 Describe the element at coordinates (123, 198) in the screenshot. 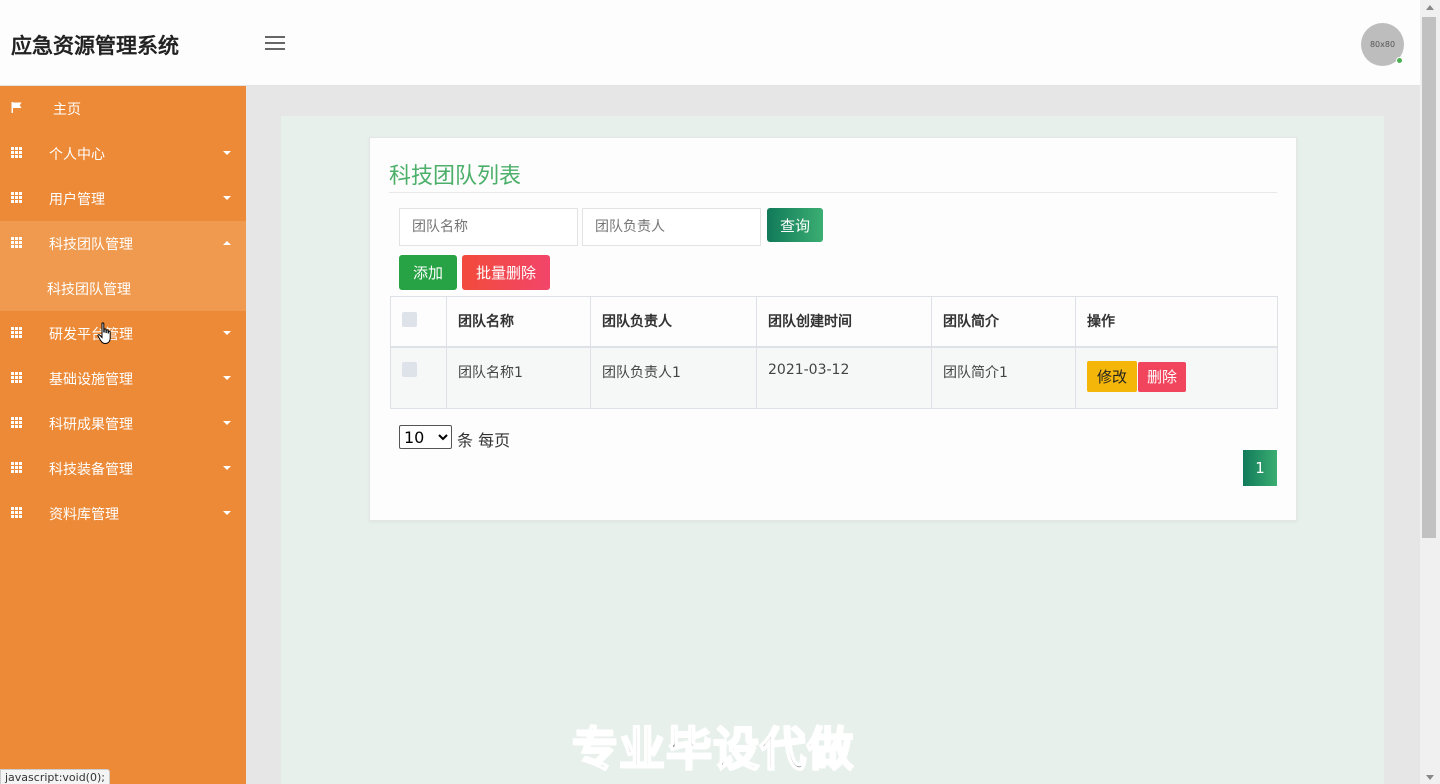

I see `sidebar-item-user-management: 用户管理` at that location.